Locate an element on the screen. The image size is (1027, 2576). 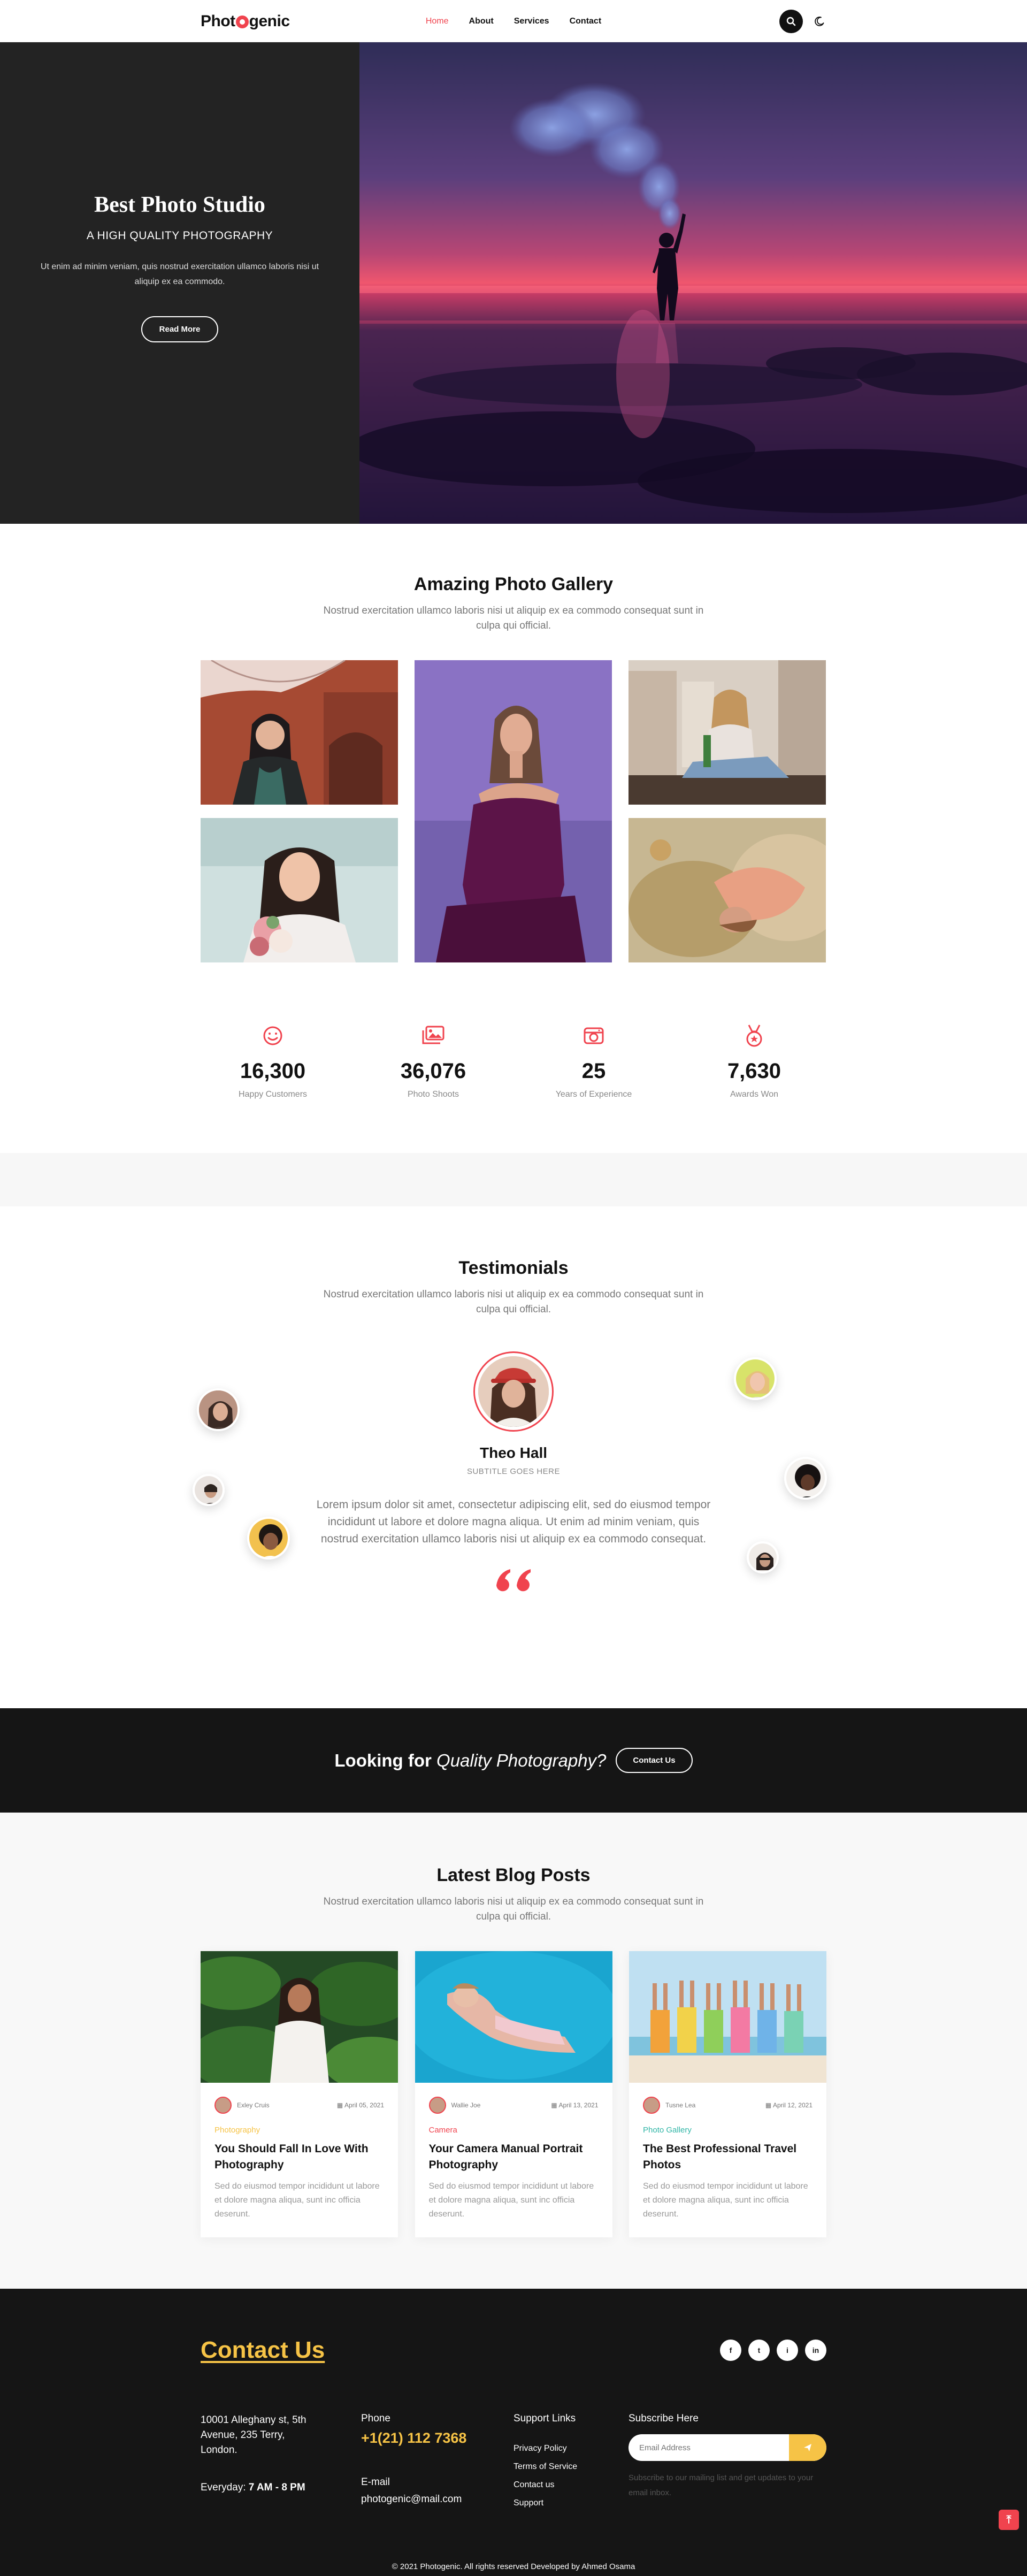
umbrella-woman-photo is located at coordinates (300, 732).